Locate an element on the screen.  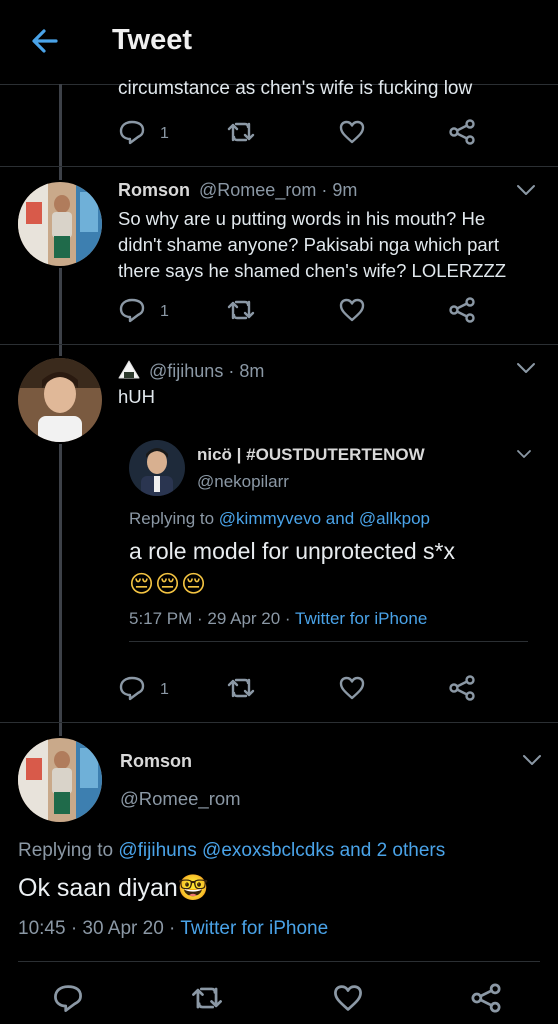
quoted-timestamp: 5:17 PM · 29 Apr 20 · is located at coordinates (210, 618).